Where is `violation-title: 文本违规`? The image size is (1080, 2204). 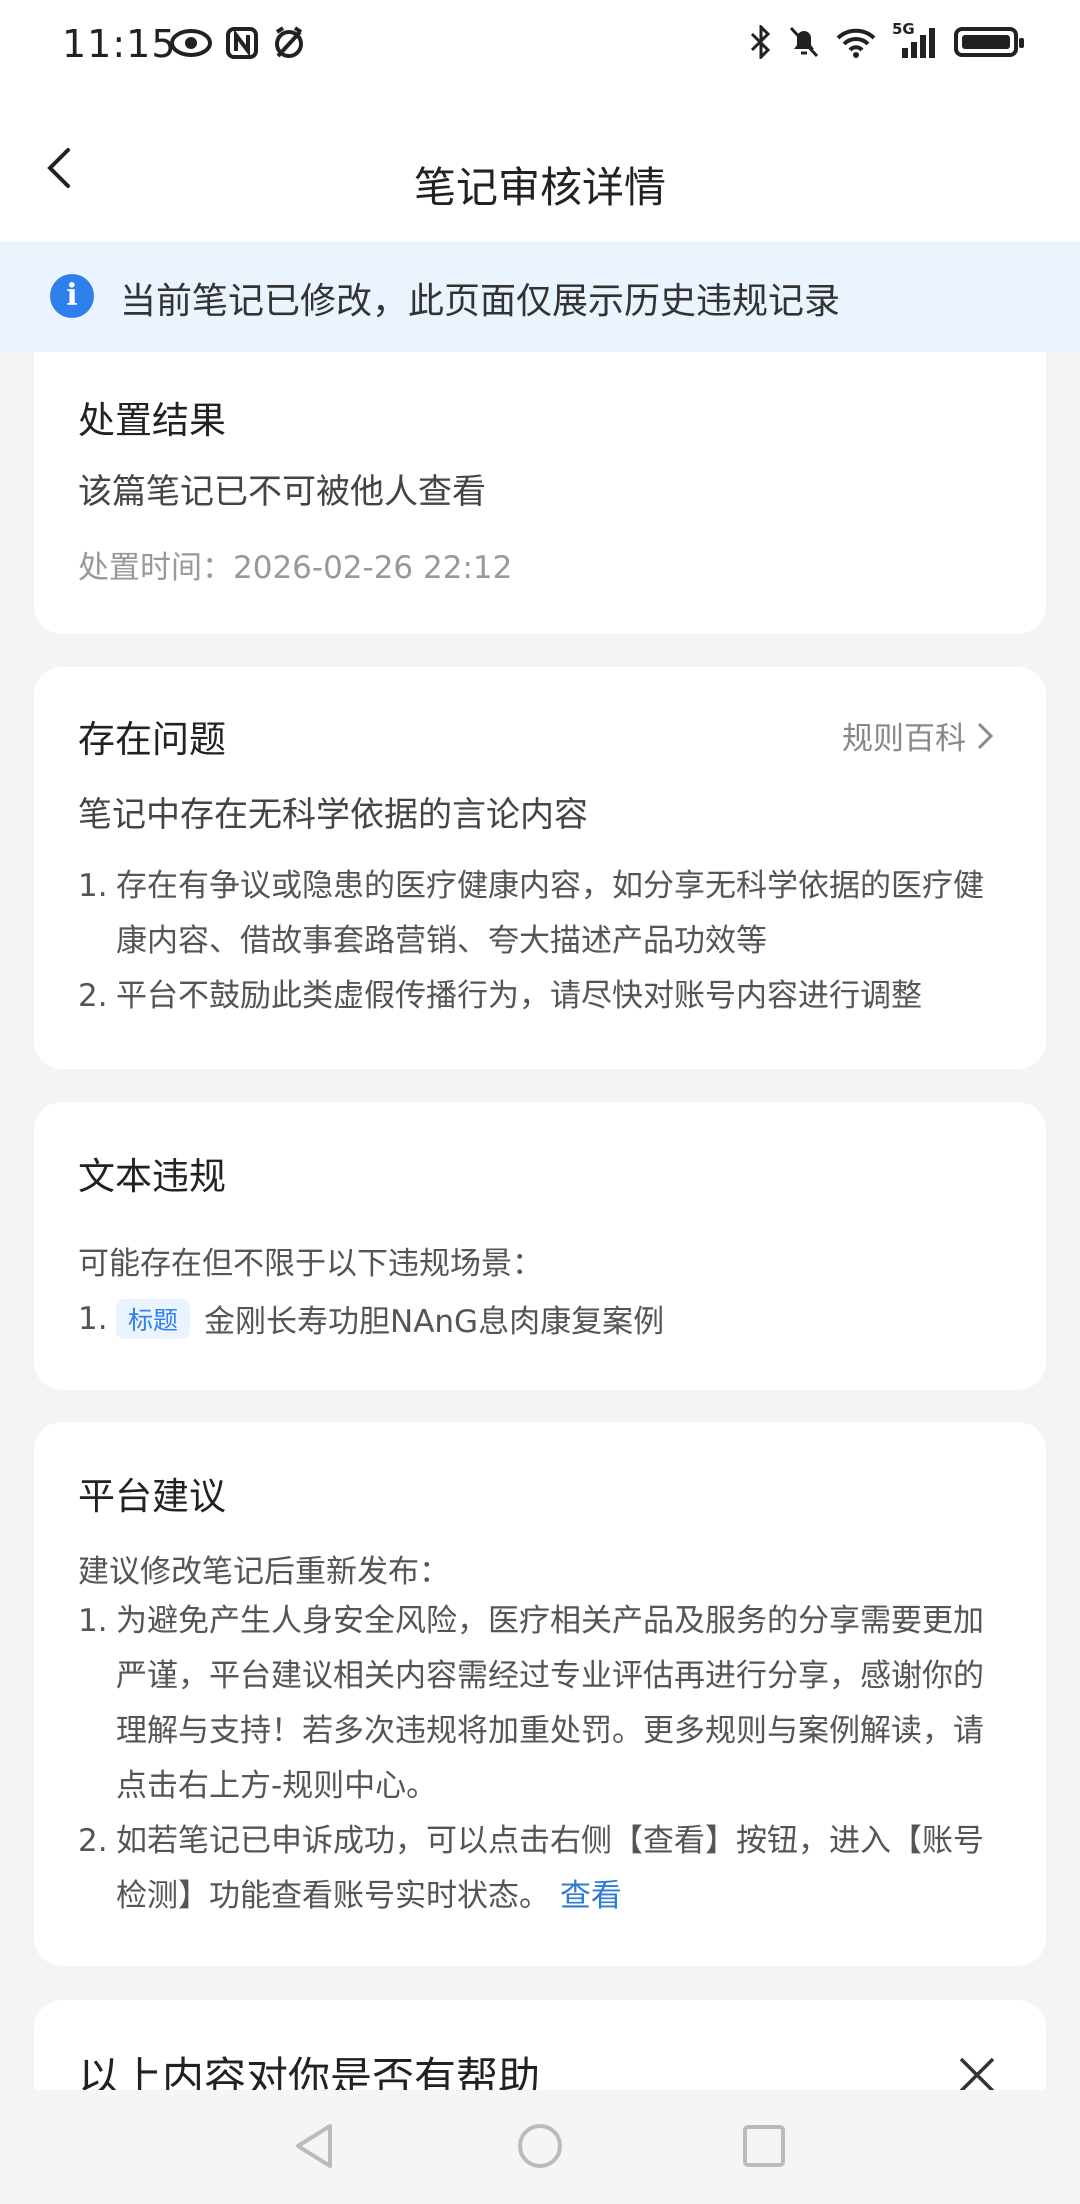
violation-title: 文本违规 is located at coordinates (152, 1176).